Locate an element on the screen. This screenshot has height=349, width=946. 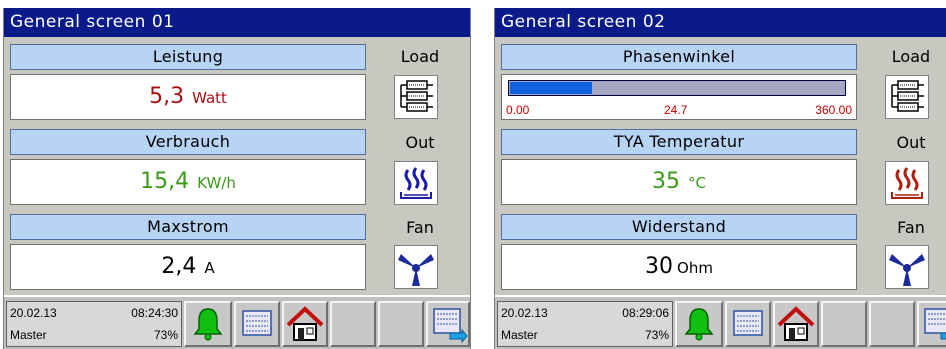
screen-title: General screen 01 is located at coordinates (237, 22).